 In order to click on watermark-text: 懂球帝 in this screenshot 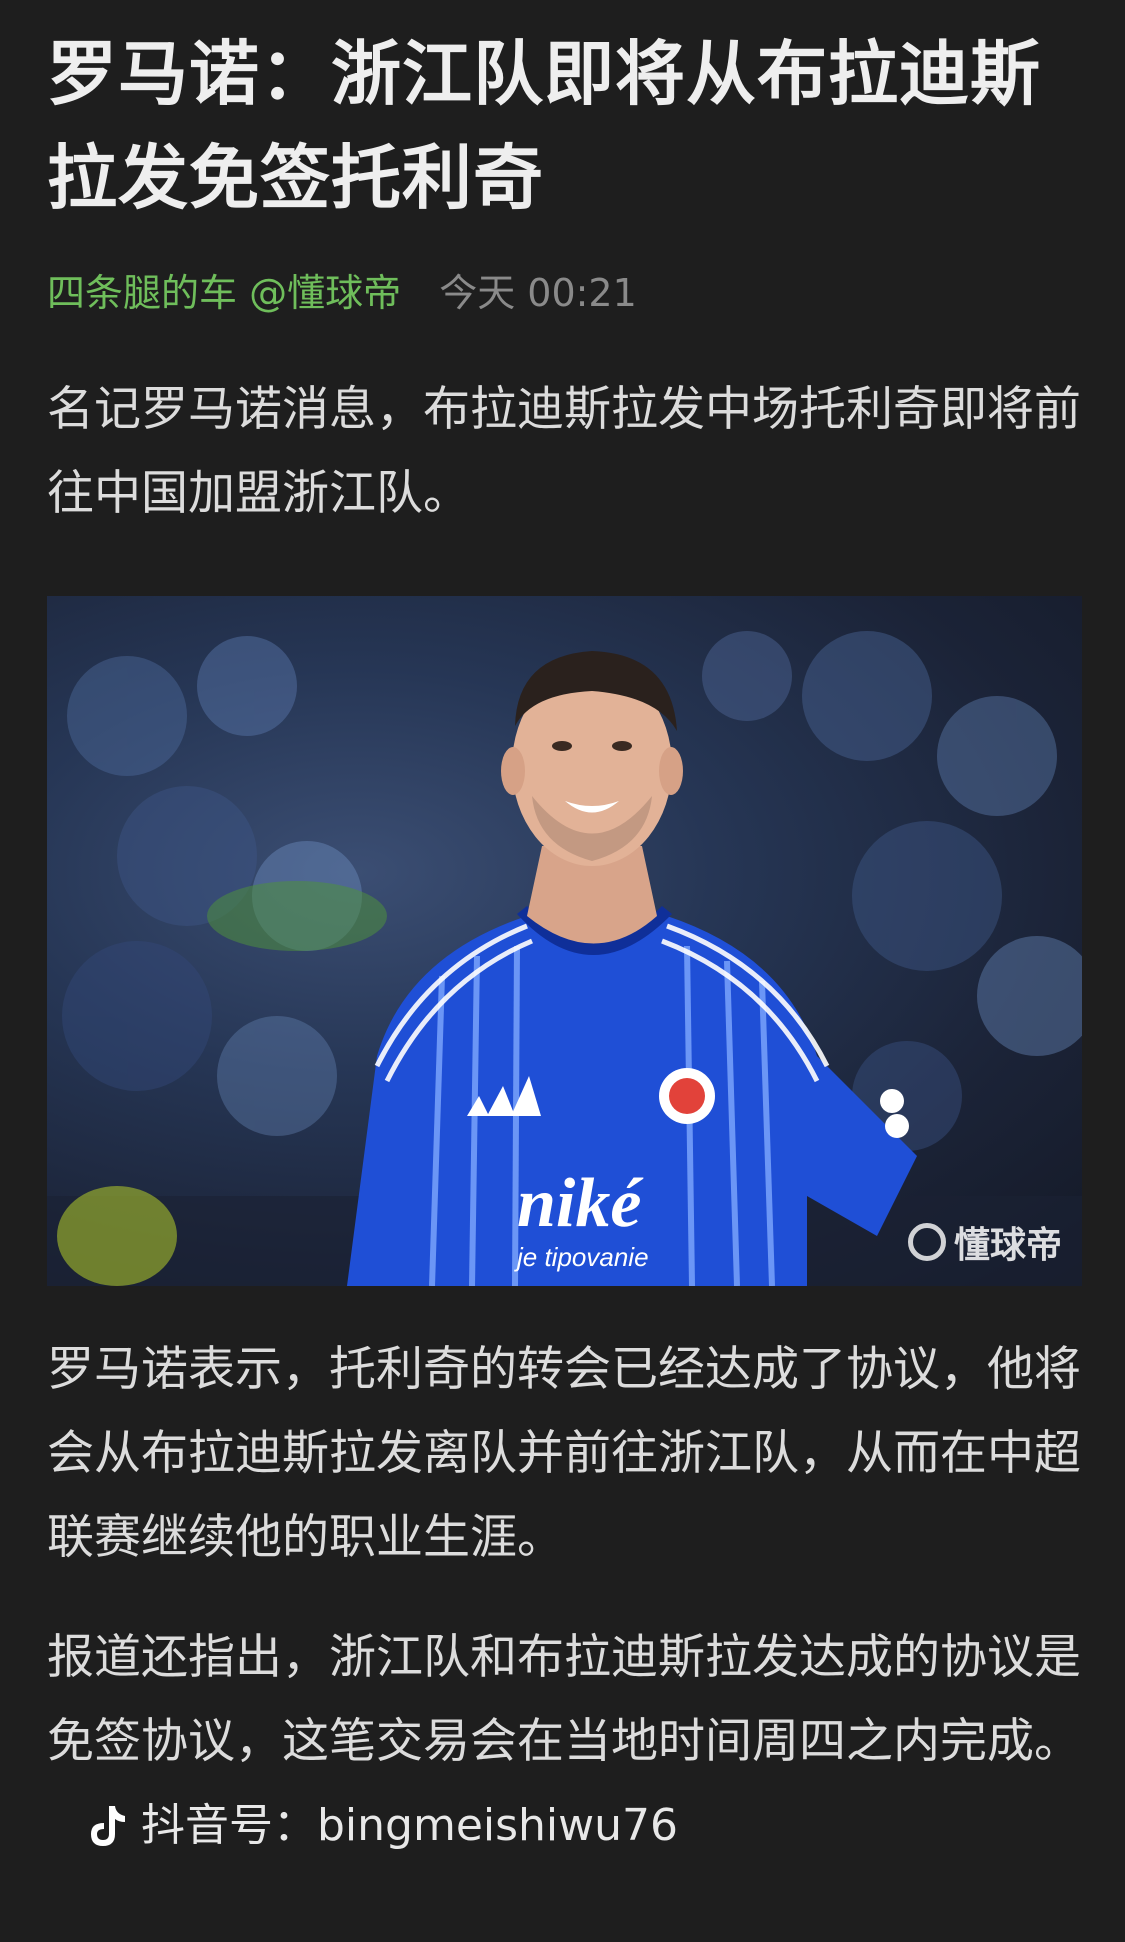, I will do `click(1007, 1245)`.